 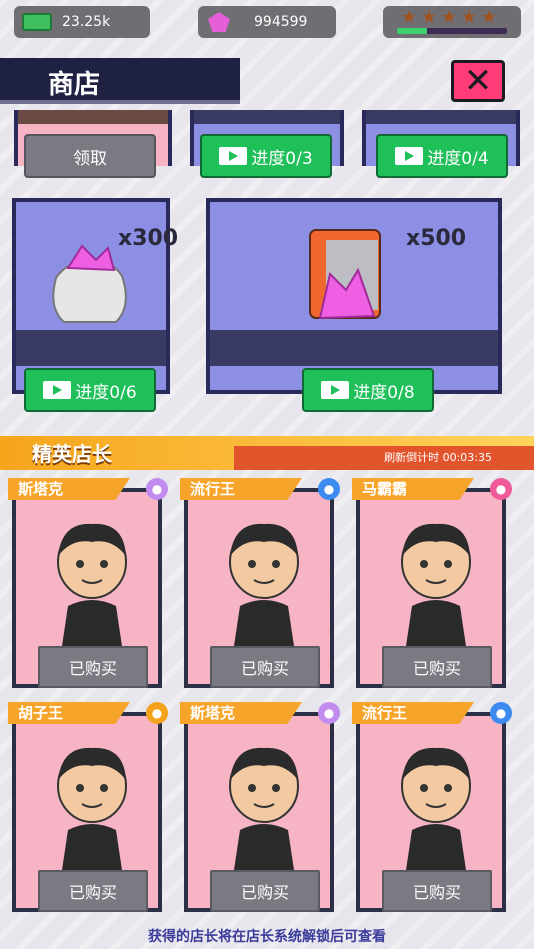 I want to click on gem-offer-card: x300, so click(x=95, y=296).